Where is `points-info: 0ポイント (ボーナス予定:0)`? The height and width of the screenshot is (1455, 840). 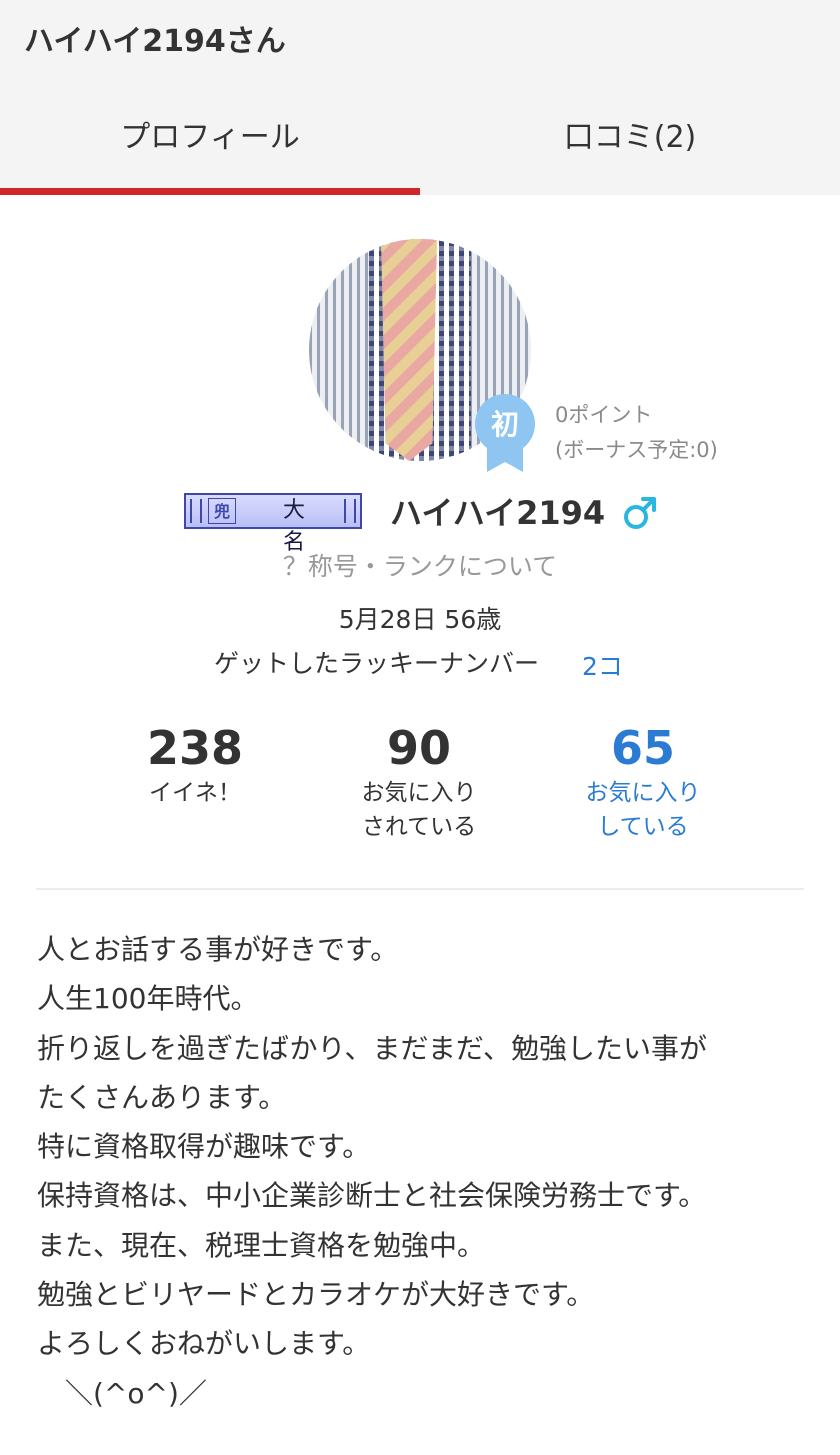 points-info: 0ポイント (ボーナス予定:0) is located at coordinates (636, 433).